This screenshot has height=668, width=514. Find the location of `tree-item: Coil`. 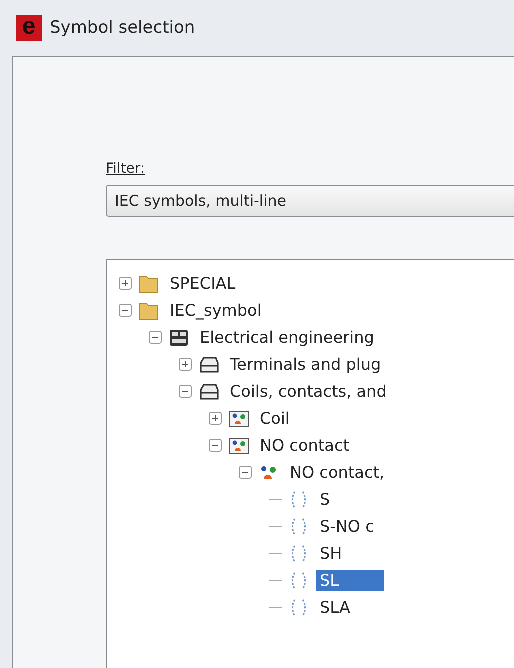

tree-item: Coil is located at coordinates (275, 418).